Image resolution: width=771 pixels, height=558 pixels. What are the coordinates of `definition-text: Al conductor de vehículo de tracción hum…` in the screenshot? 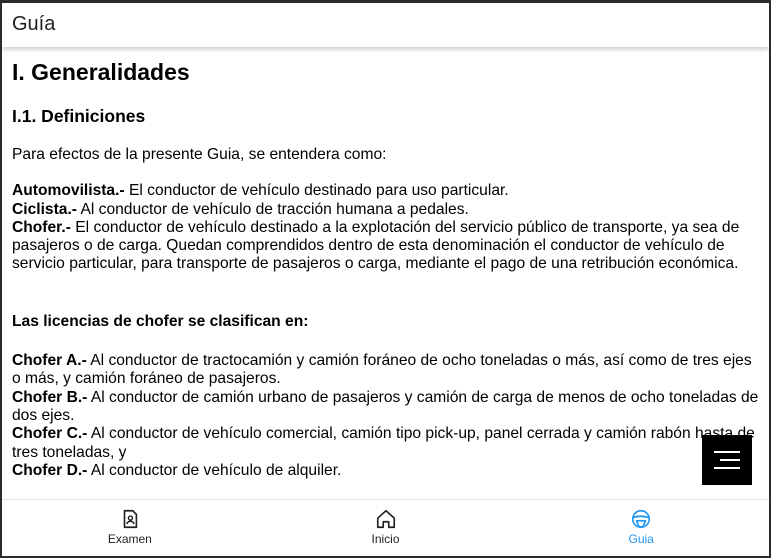 It's located at (273, 209).